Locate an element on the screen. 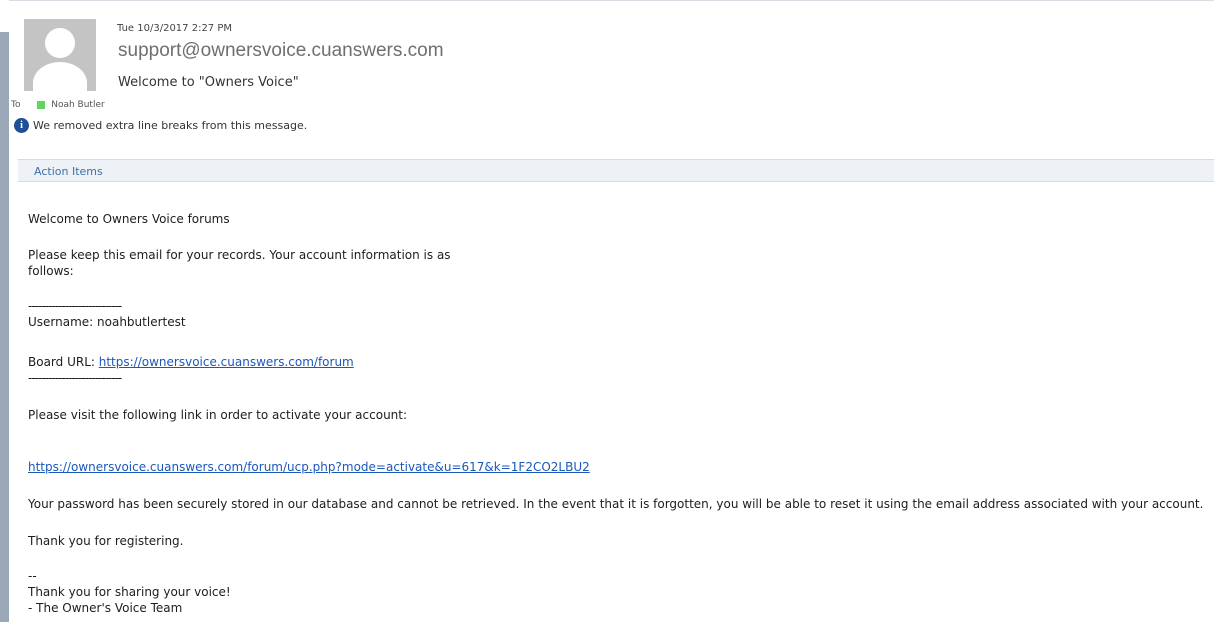  signature-line-1: Thank you for sharing your voice! is located at coordinates (129, 592).